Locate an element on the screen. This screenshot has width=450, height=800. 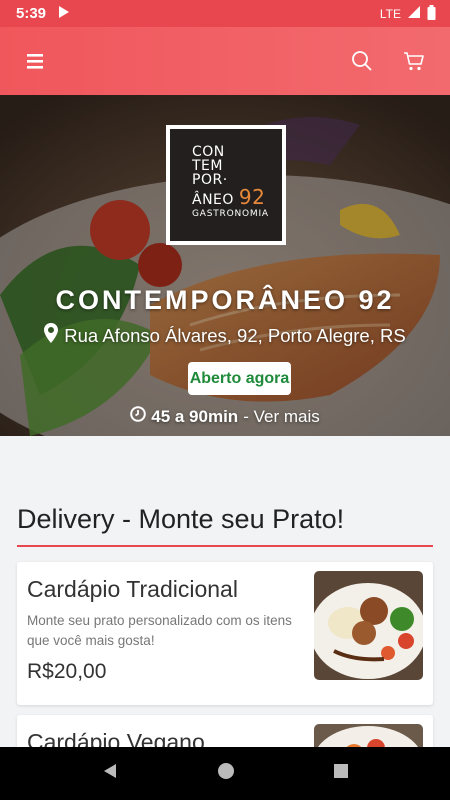
delivery-time-row: 45 a 90min - Ver mais is located at coordinates (225, 416).